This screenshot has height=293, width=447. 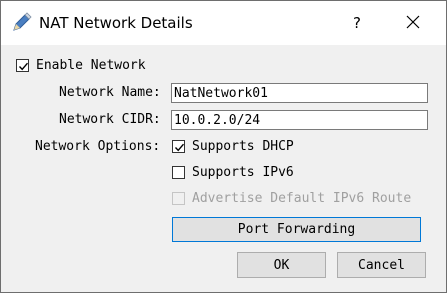 I want to click on advertise-ipv6-checkbox, so click(x=178, y=198).